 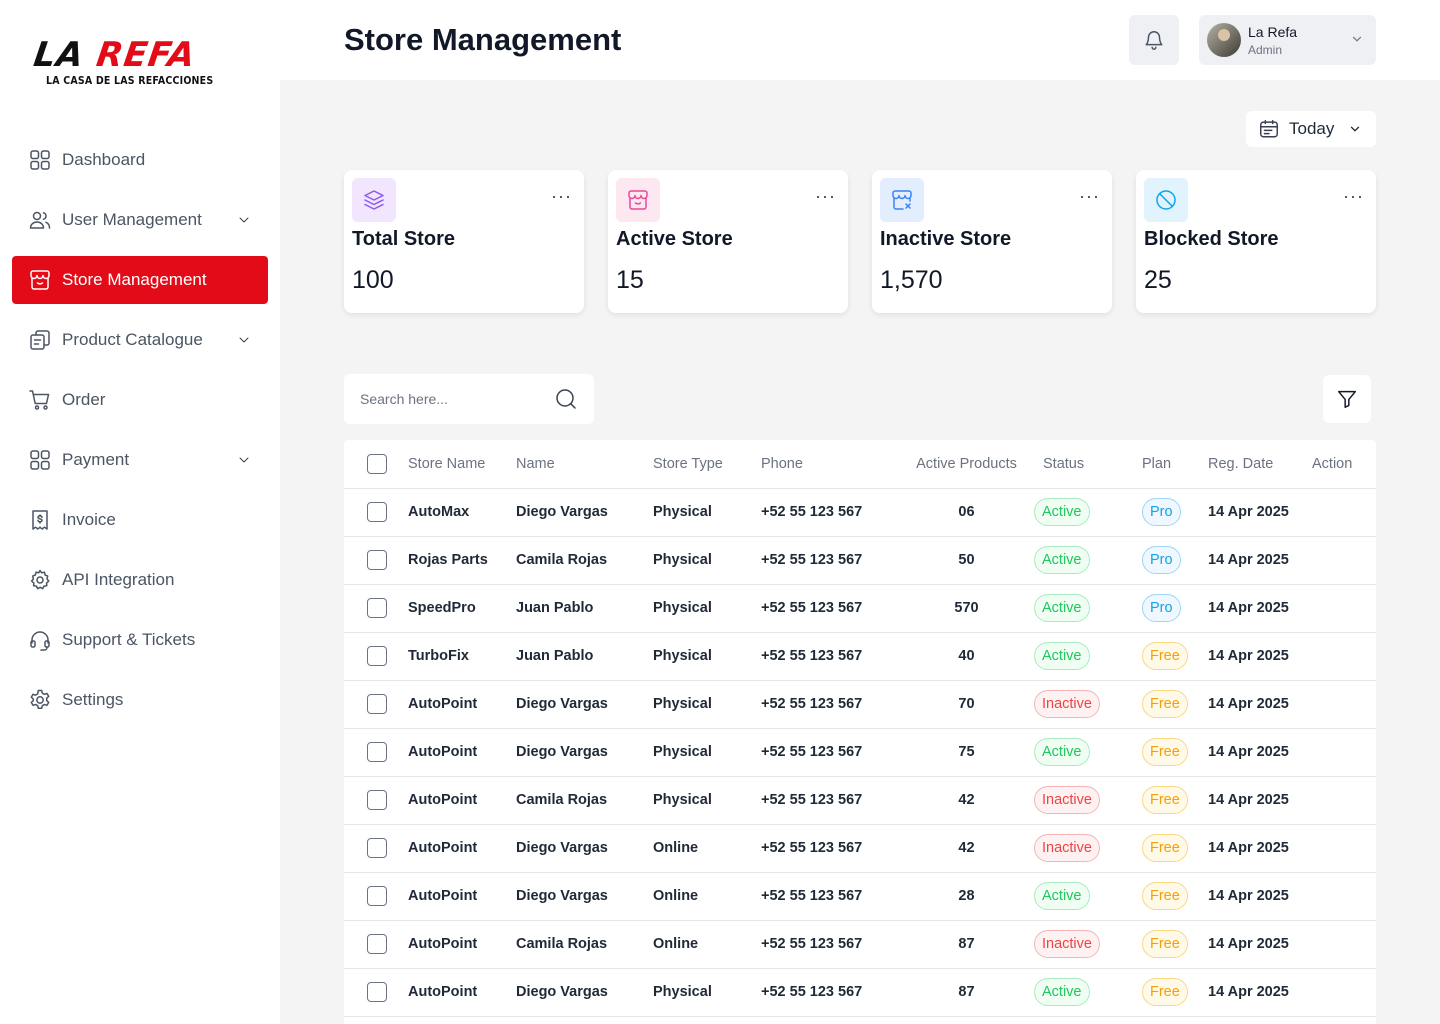 I want to click on sidebar-item-label: Order, so click(x=84, y=399).